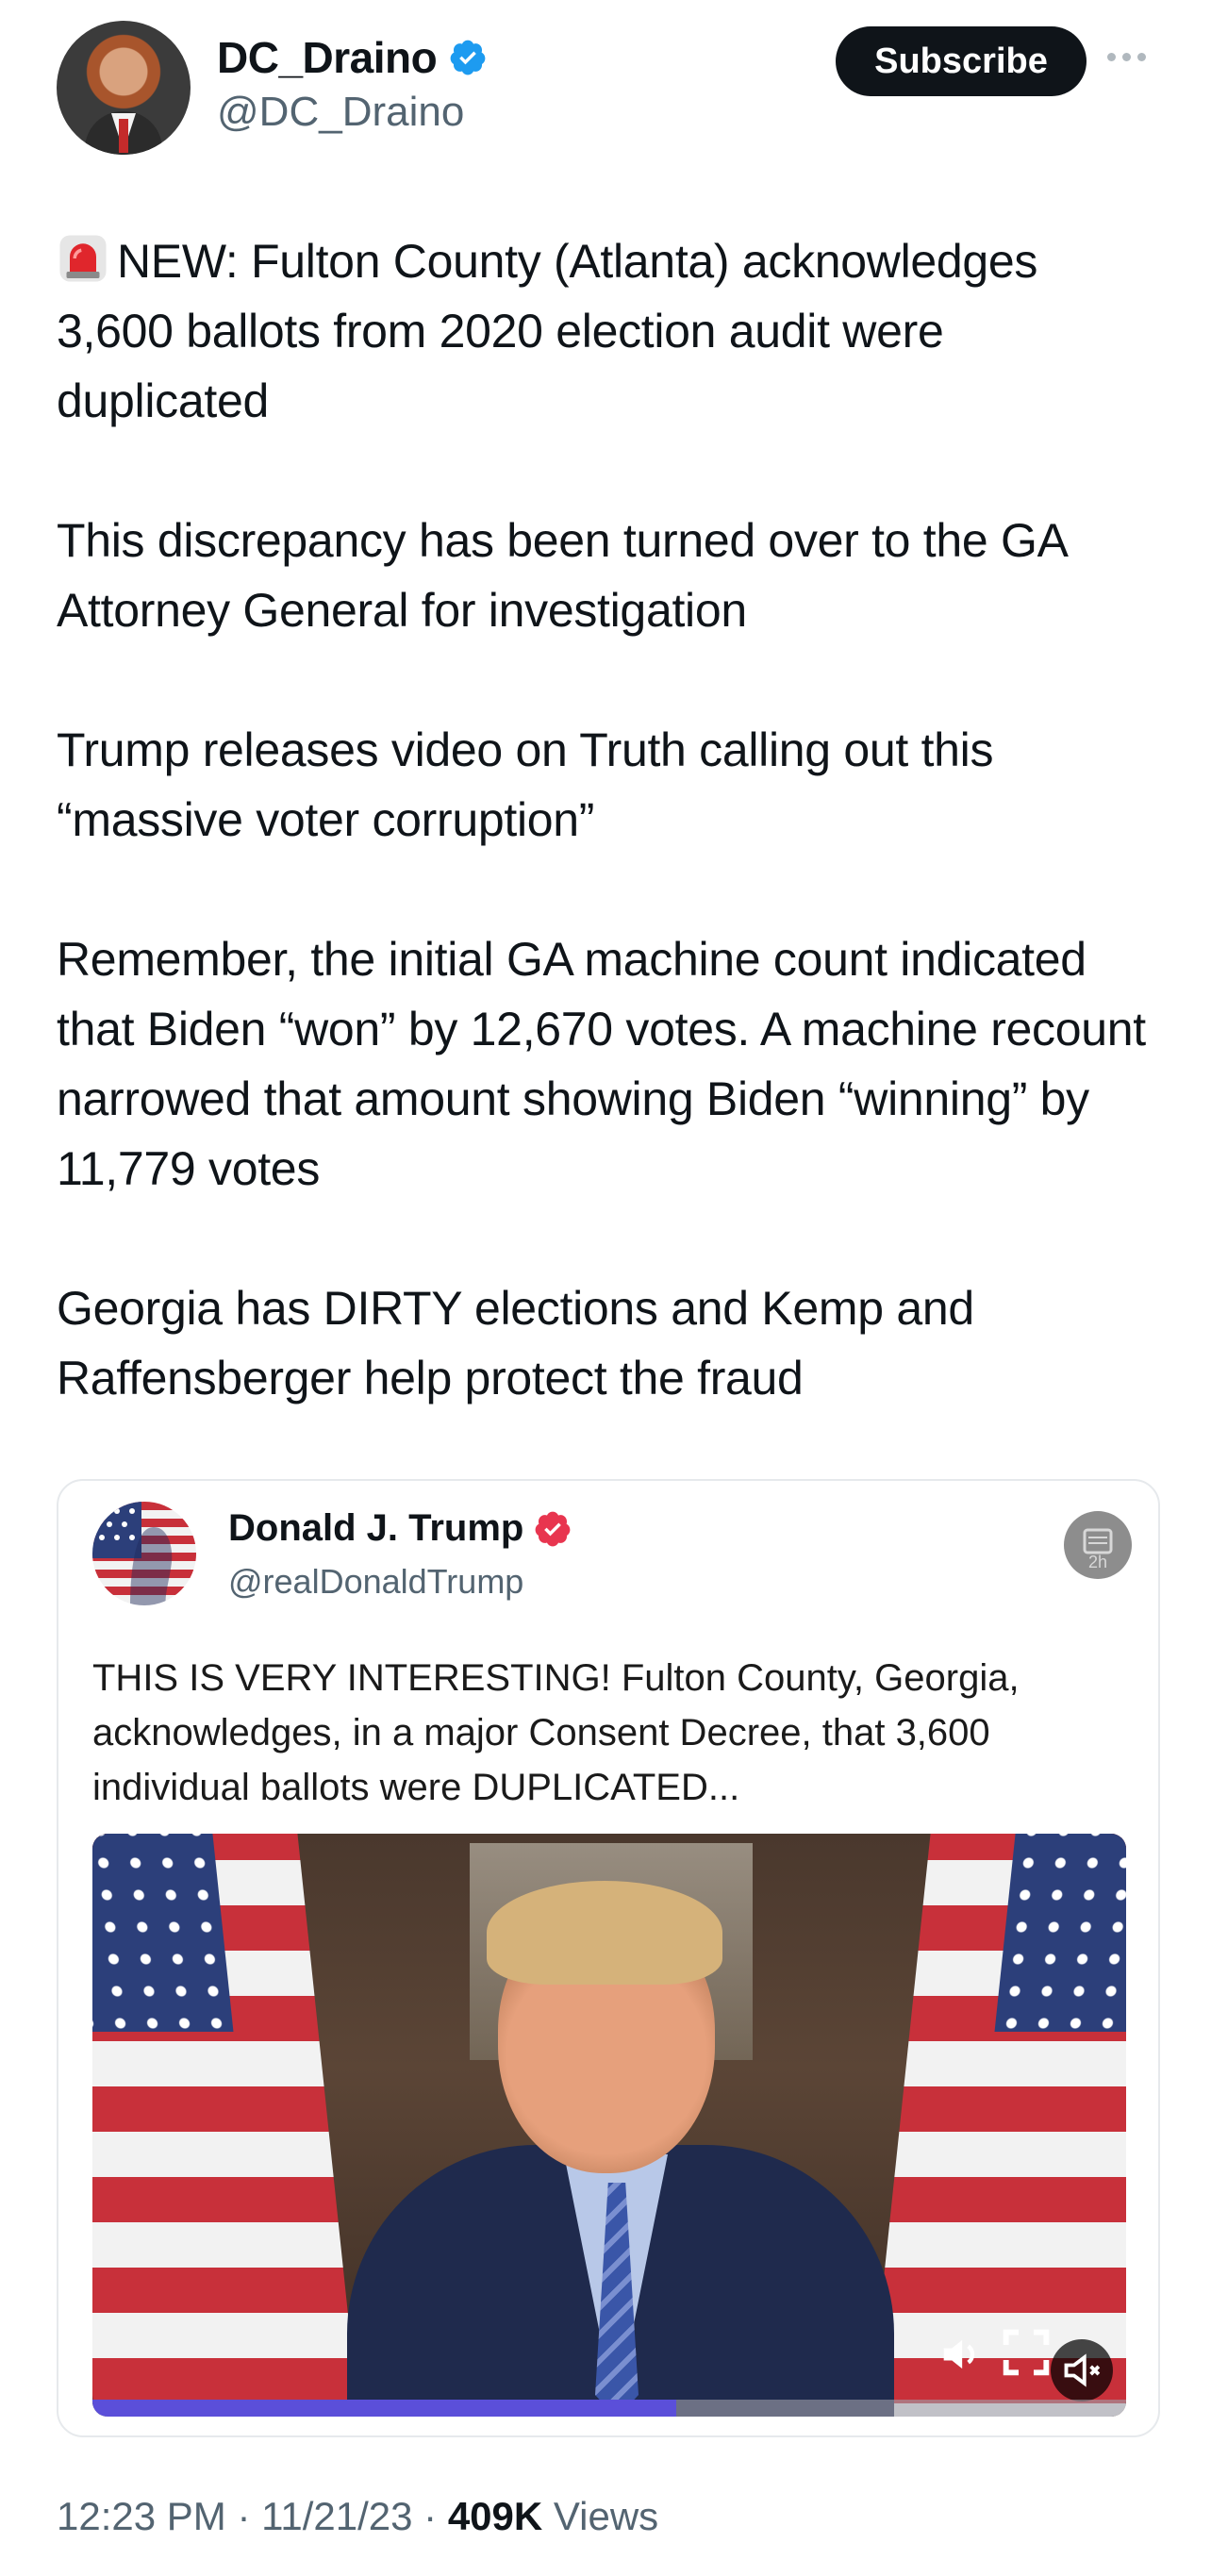  What do you see at coordinates (375, 1582) in the screenshot?
I see `quoted-author-handle: @realDonaldTrump` at bounding box center [375, 1582].